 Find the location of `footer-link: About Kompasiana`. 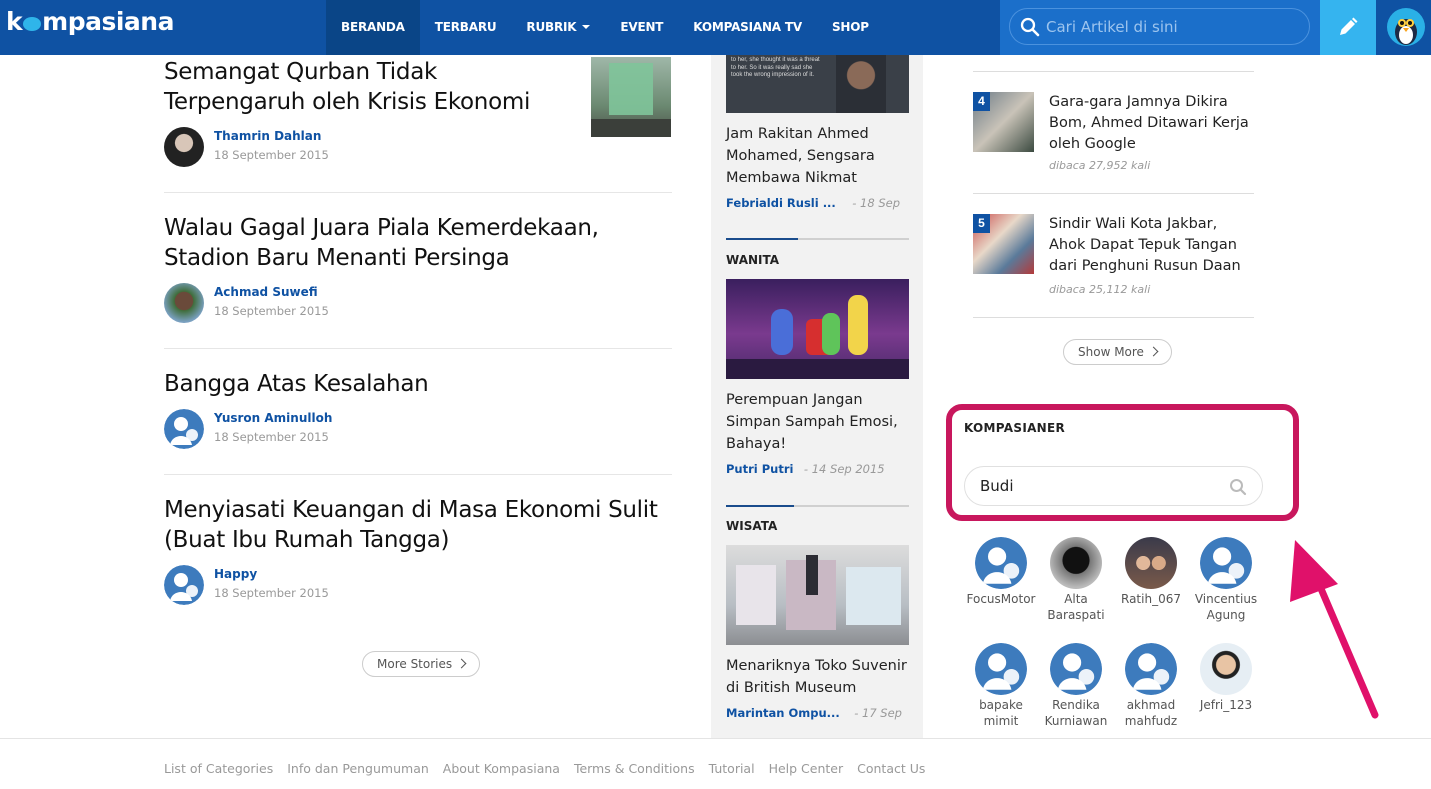

footer-link: About Kompasiana is located at coordinates (501, 768).